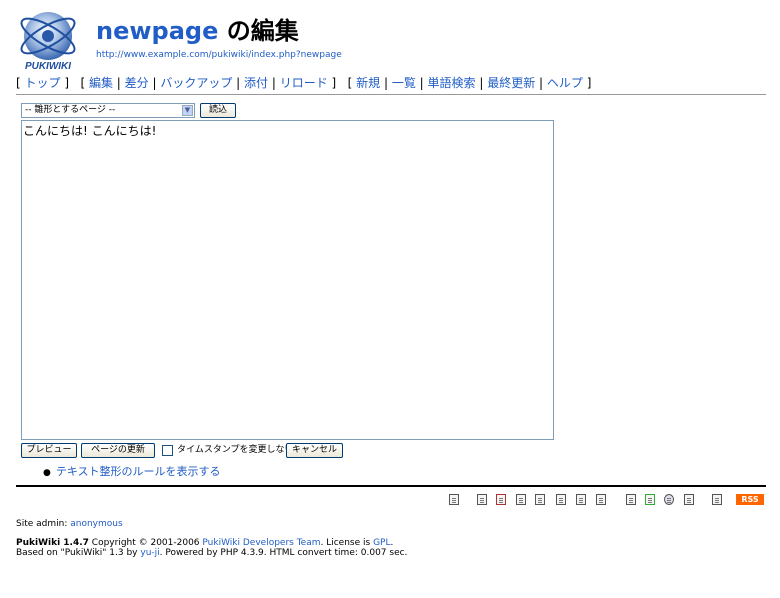  I want to click on page-name-link: newpage, so click(157, 31).